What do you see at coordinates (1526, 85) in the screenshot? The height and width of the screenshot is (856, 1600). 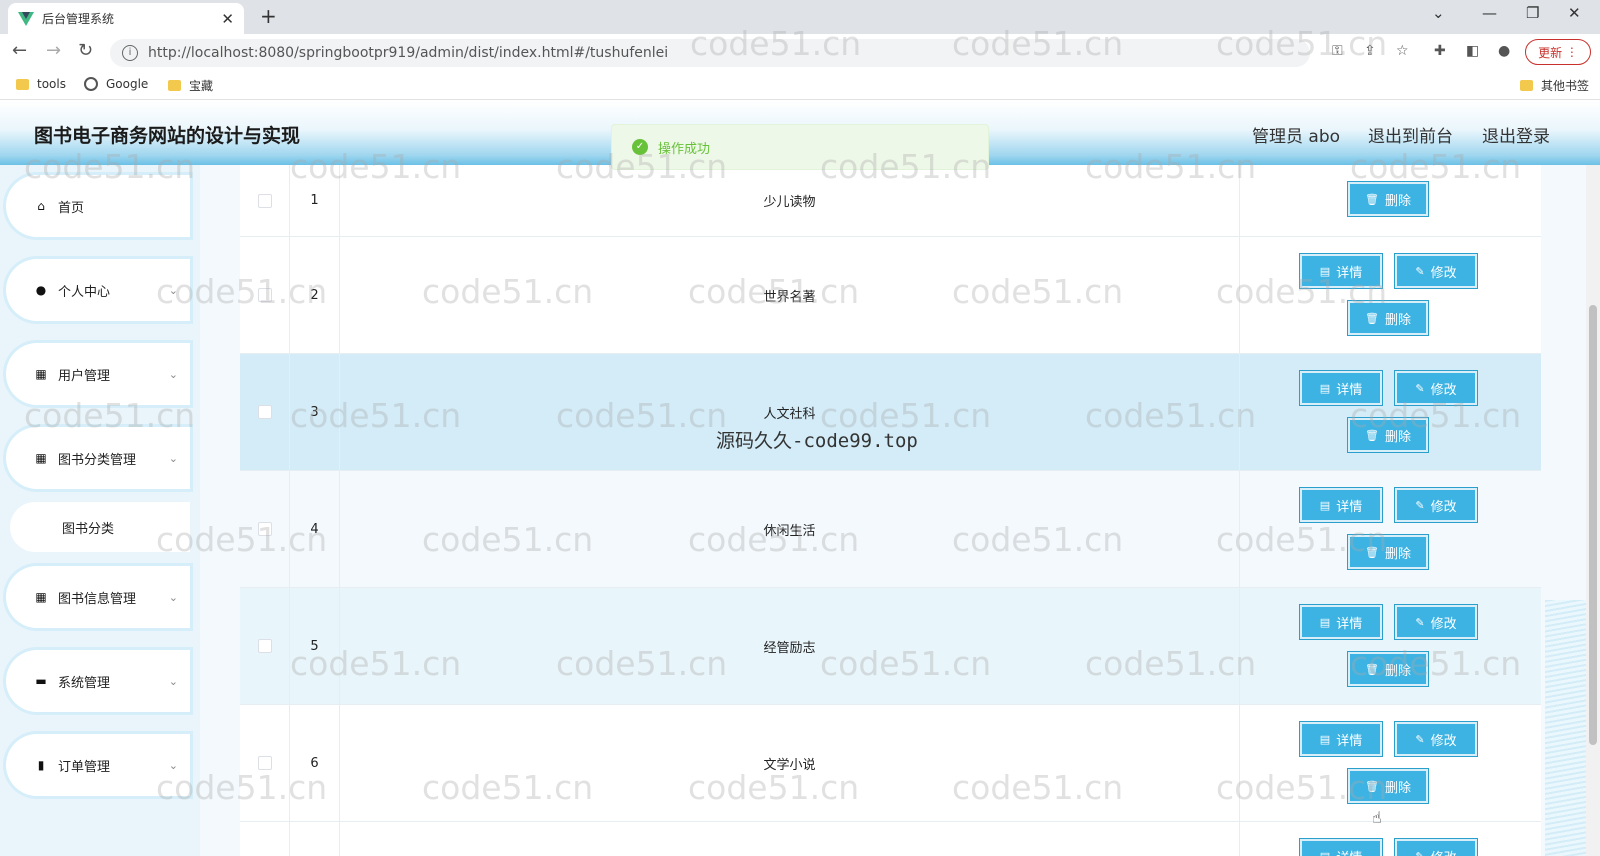 I see `folder-icon` at bounding box center [1526, 85].